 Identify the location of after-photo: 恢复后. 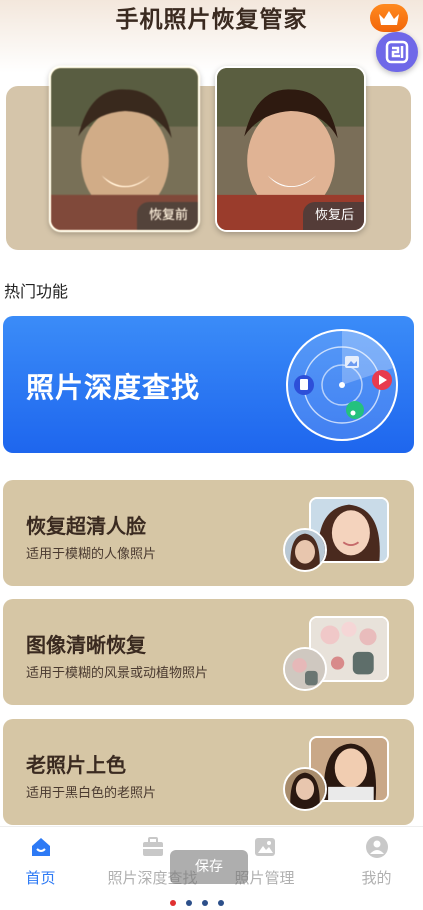
(290, 149).